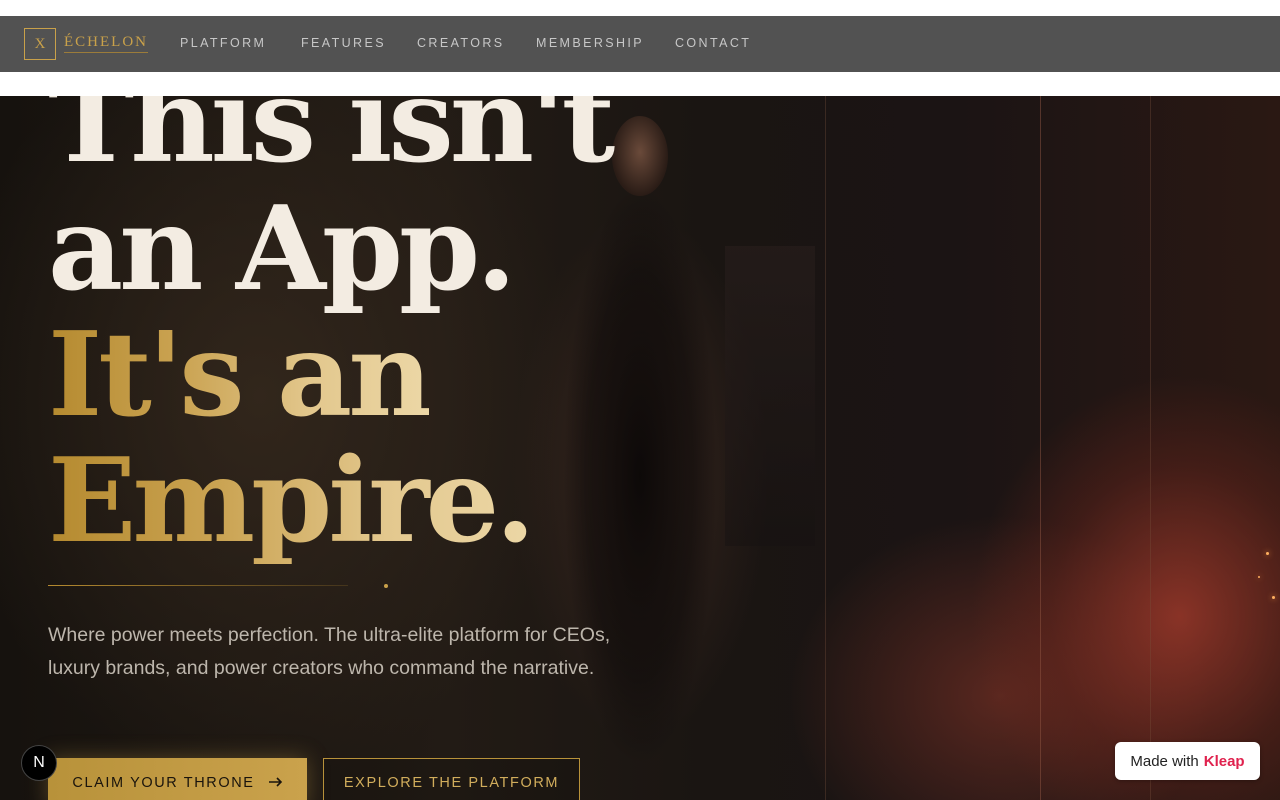 The height and width of the screenshot is (800, 1280). I want to click on explore-platform-label: EXPLORE THE PLATFORM, so click(451, 783).